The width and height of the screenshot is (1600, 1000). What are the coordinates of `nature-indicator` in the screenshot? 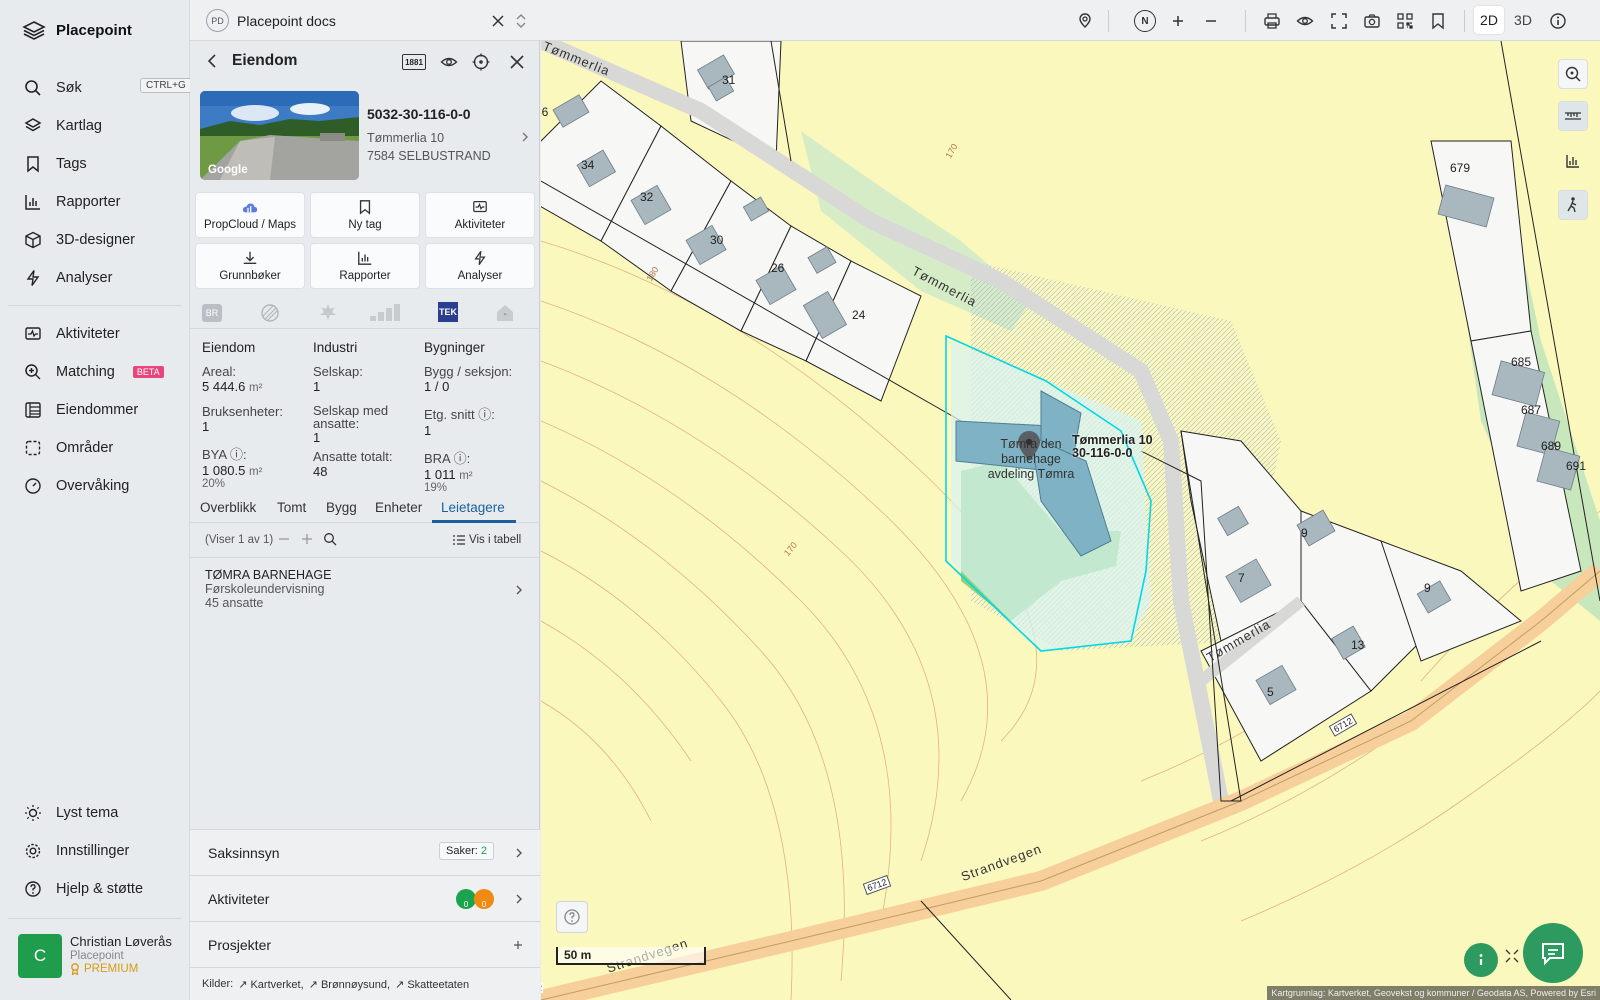 It's located at (328, 312).